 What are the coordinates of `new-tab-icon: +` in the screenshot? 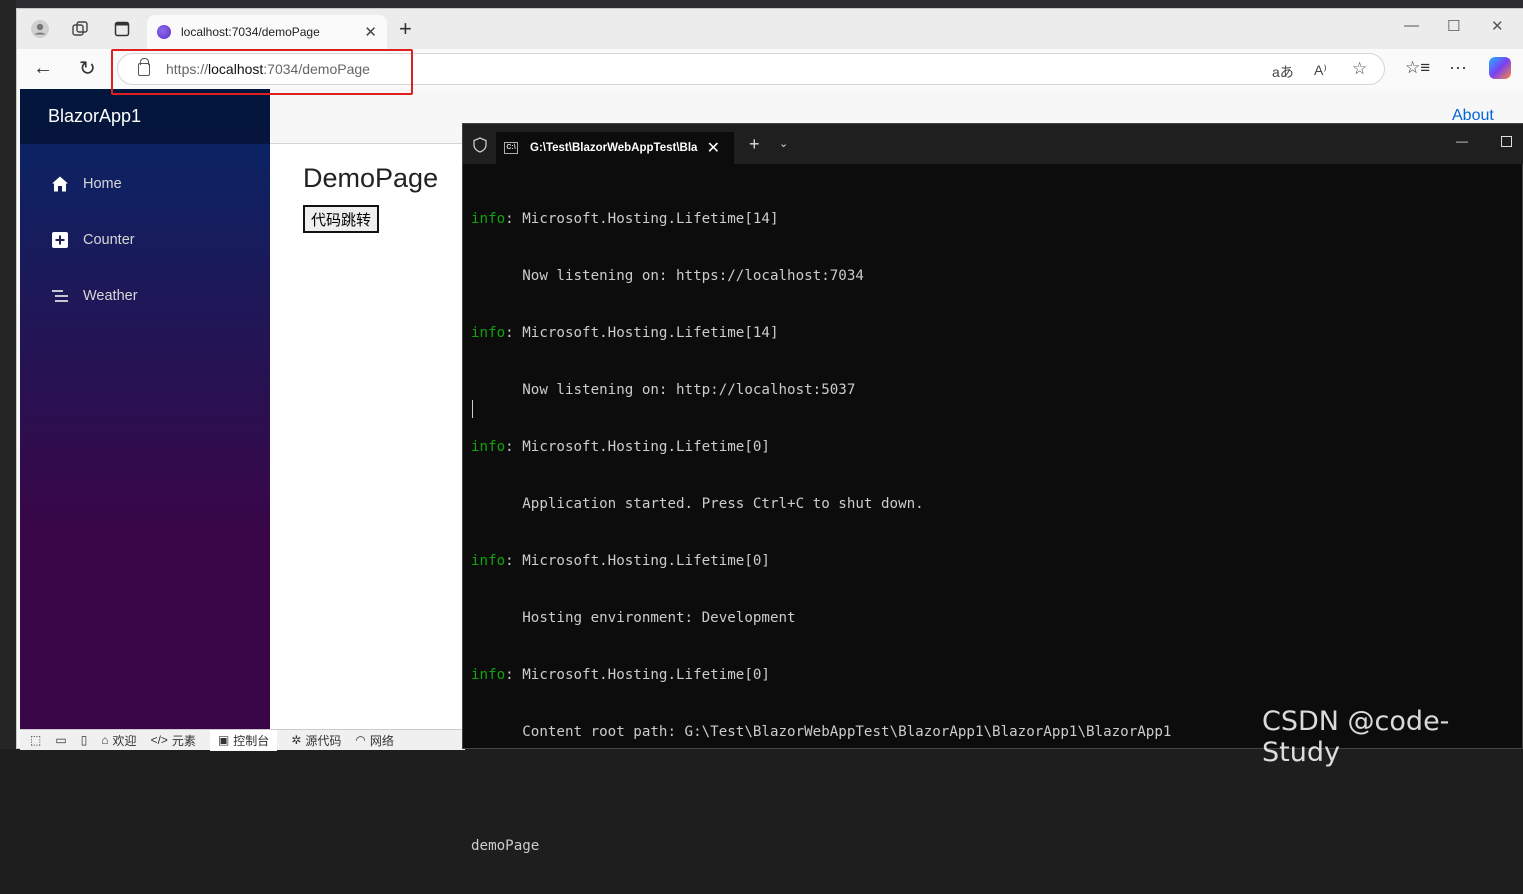 It's located at (405, 29).